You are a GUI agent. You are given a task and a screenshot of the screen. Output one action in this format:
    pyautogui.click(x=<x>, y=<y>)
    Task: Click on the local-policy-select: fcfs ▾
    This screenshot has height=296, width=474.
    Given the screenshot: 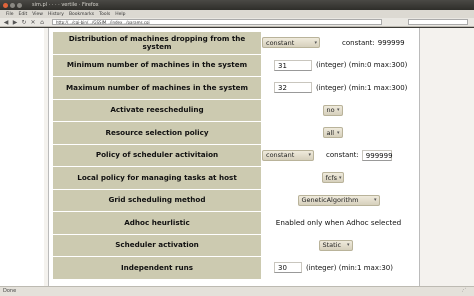 What is the action you would take?
    pyautogui.click(x=332, y=178)
    